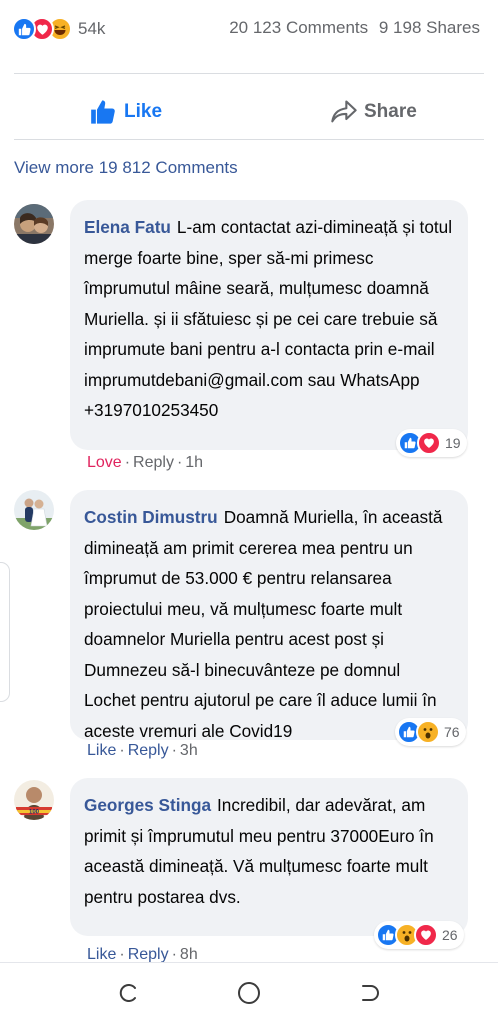 The width and height of the screenshot is (498, 1022). What do you see at coordinates (188, 954) in the screenshot?
I see `comment-time: 8h` at bounding box center [188, 954].